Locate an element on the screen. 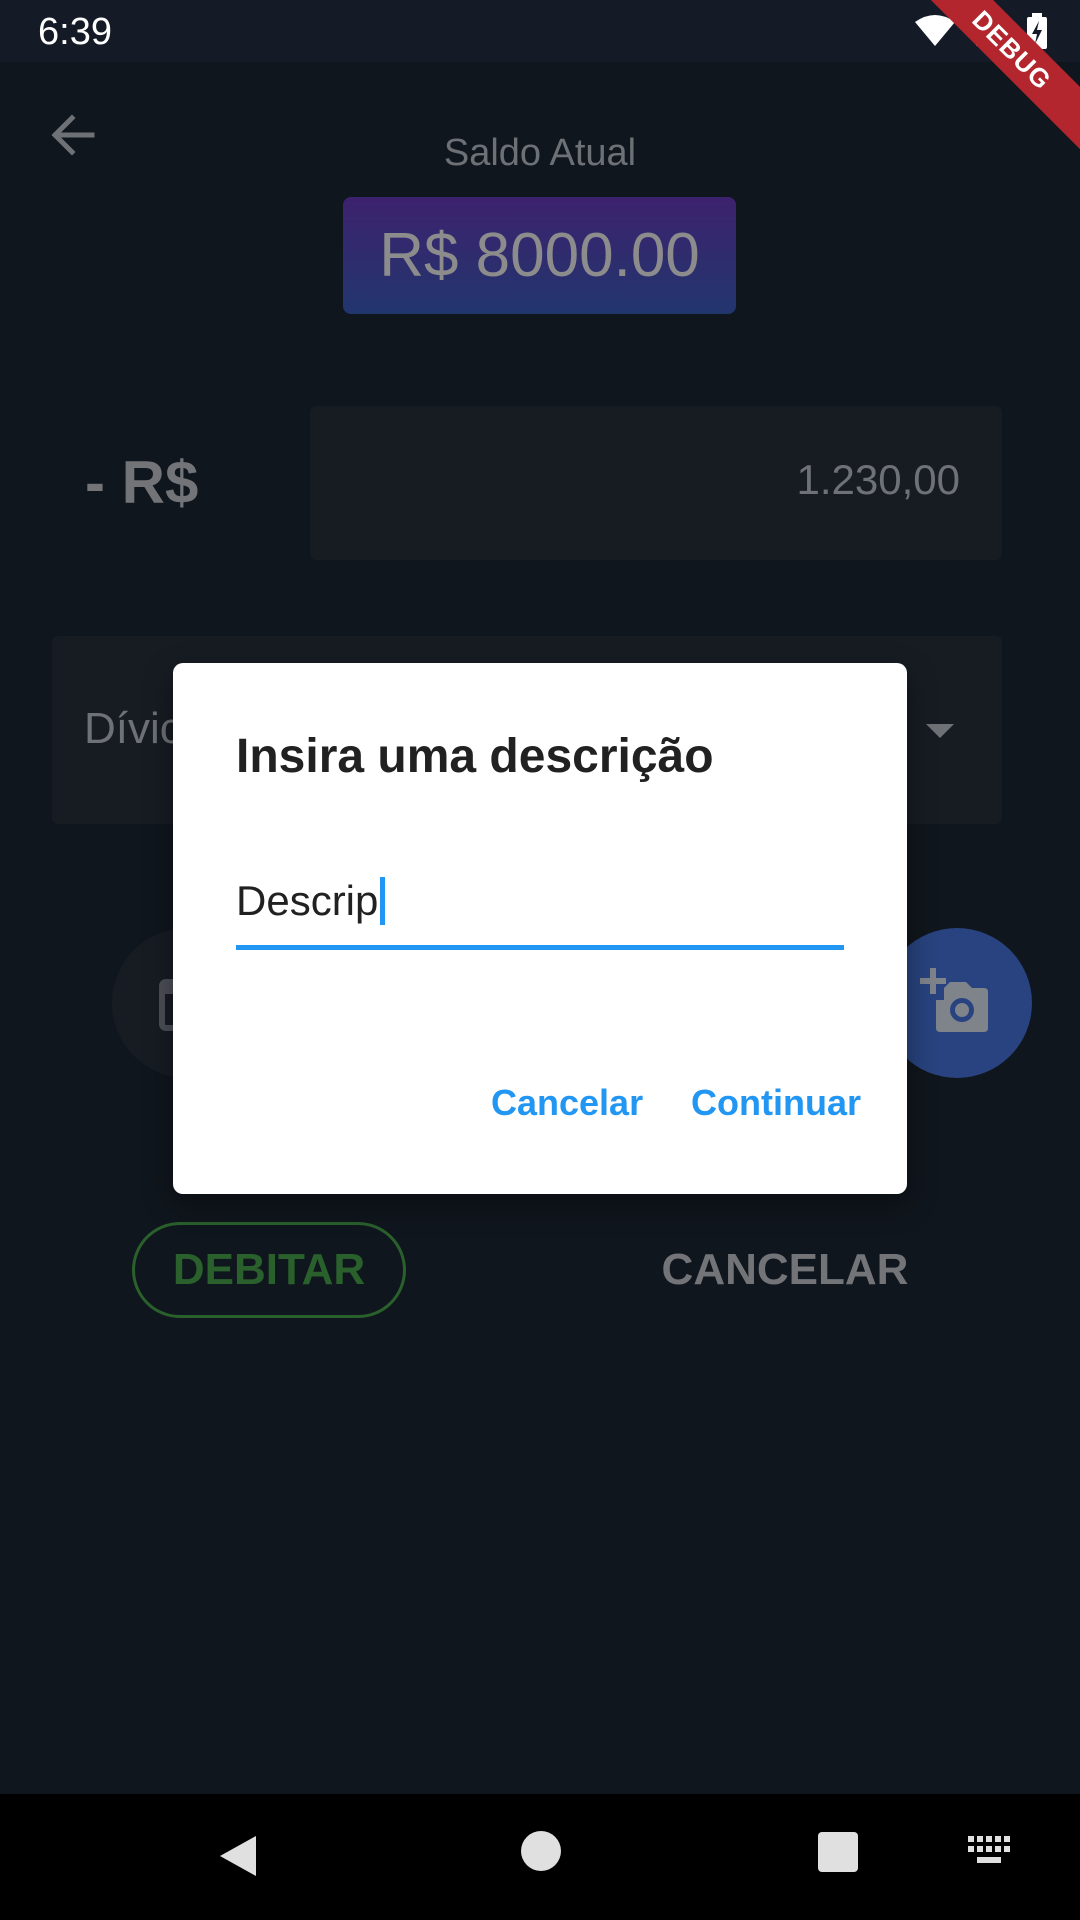 This screenshot has height=1920, width=1080. status-bar: 6:39 is located at coordinates (540, 31).